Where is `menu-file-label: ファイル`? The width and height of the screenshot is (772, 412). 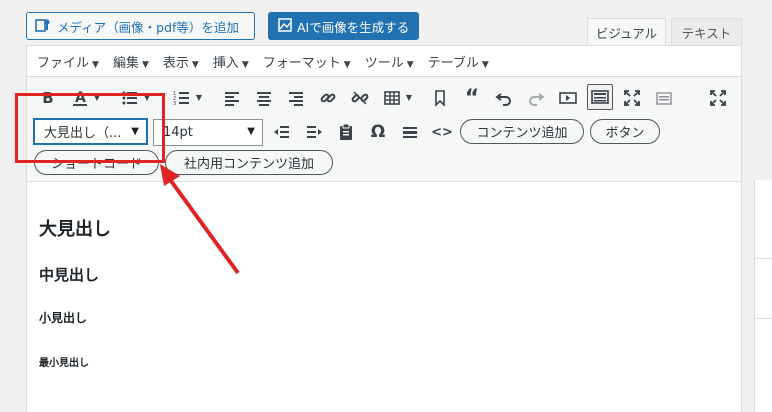
menu-file-label: ファイル is located at coordinates (63, 63).